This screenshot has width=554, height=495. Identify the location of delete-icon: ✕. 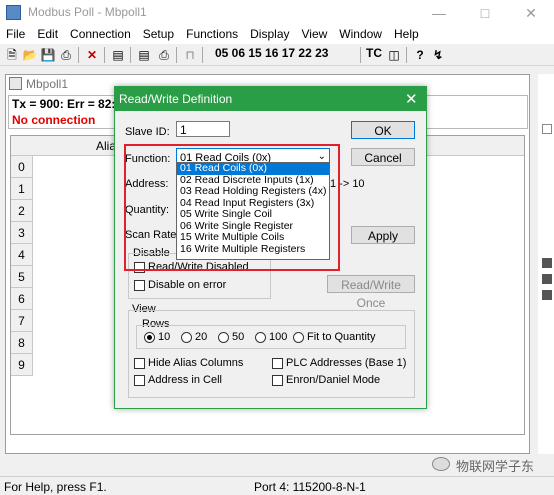
(92, 55).